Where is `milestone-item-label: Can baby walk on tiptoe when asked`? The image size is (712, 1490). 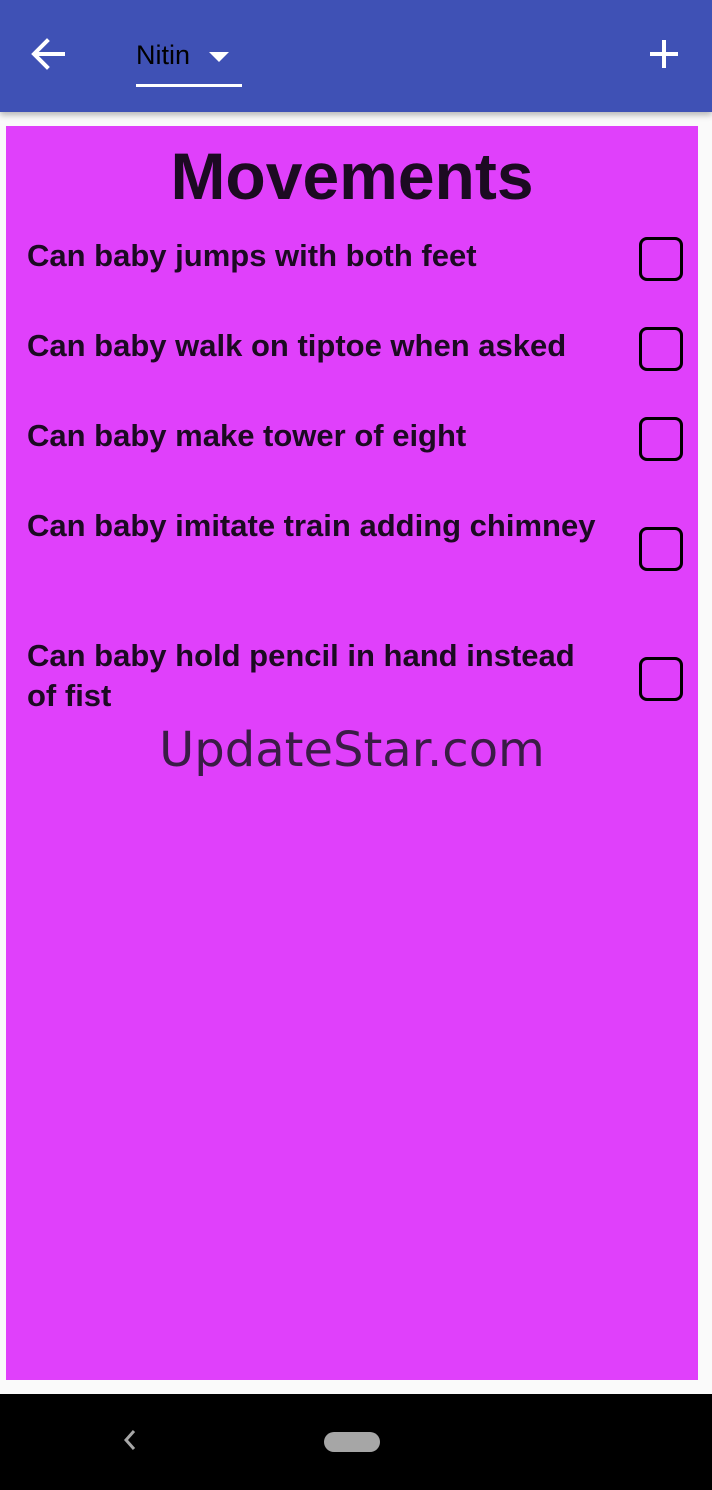 milestone-item-label: Can baby walk on tiptoe when asked is located at coordinates (297, 345).